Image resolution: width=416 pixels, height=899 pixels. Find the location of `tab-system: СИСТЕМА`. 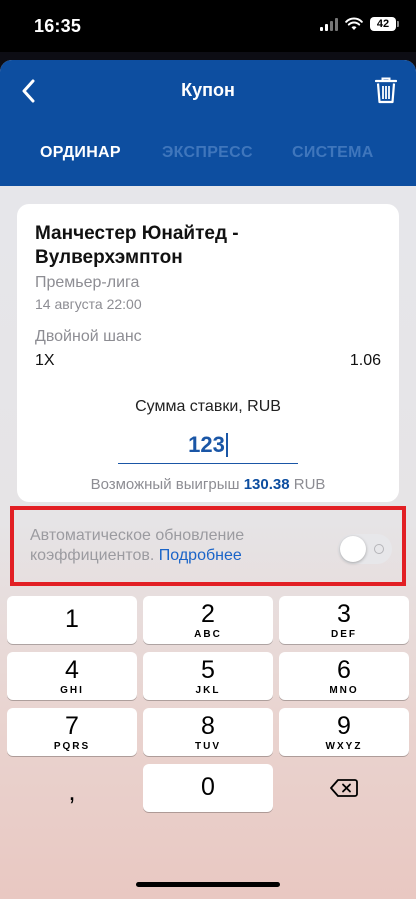

tab-system: СИСТЕМА is located at coordinates (333, 153).